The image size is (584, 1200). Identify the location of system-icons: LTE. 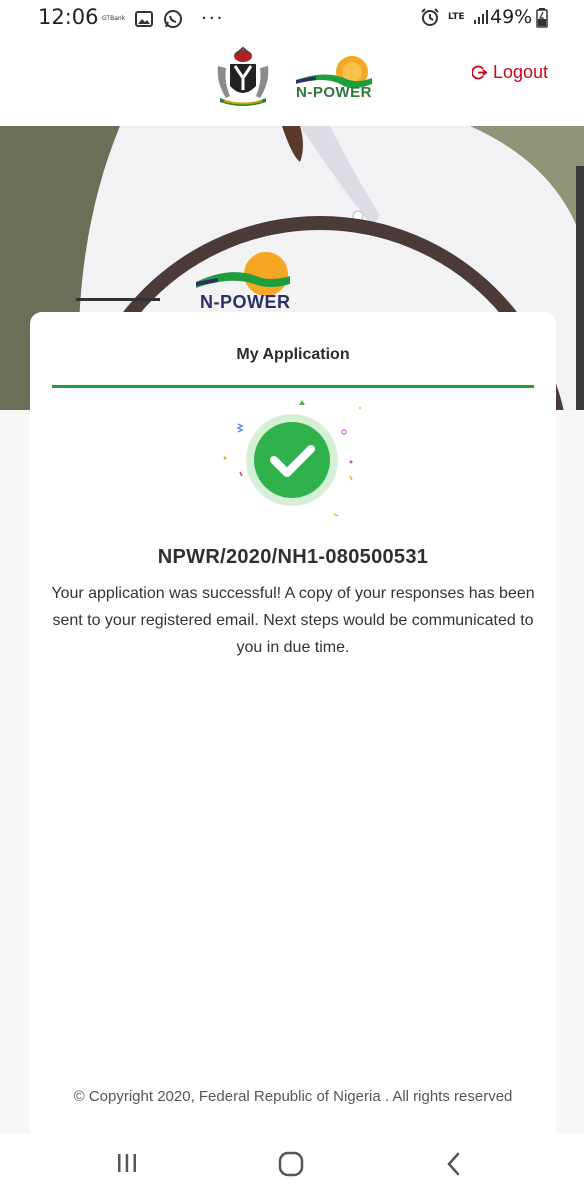
(455, 17).